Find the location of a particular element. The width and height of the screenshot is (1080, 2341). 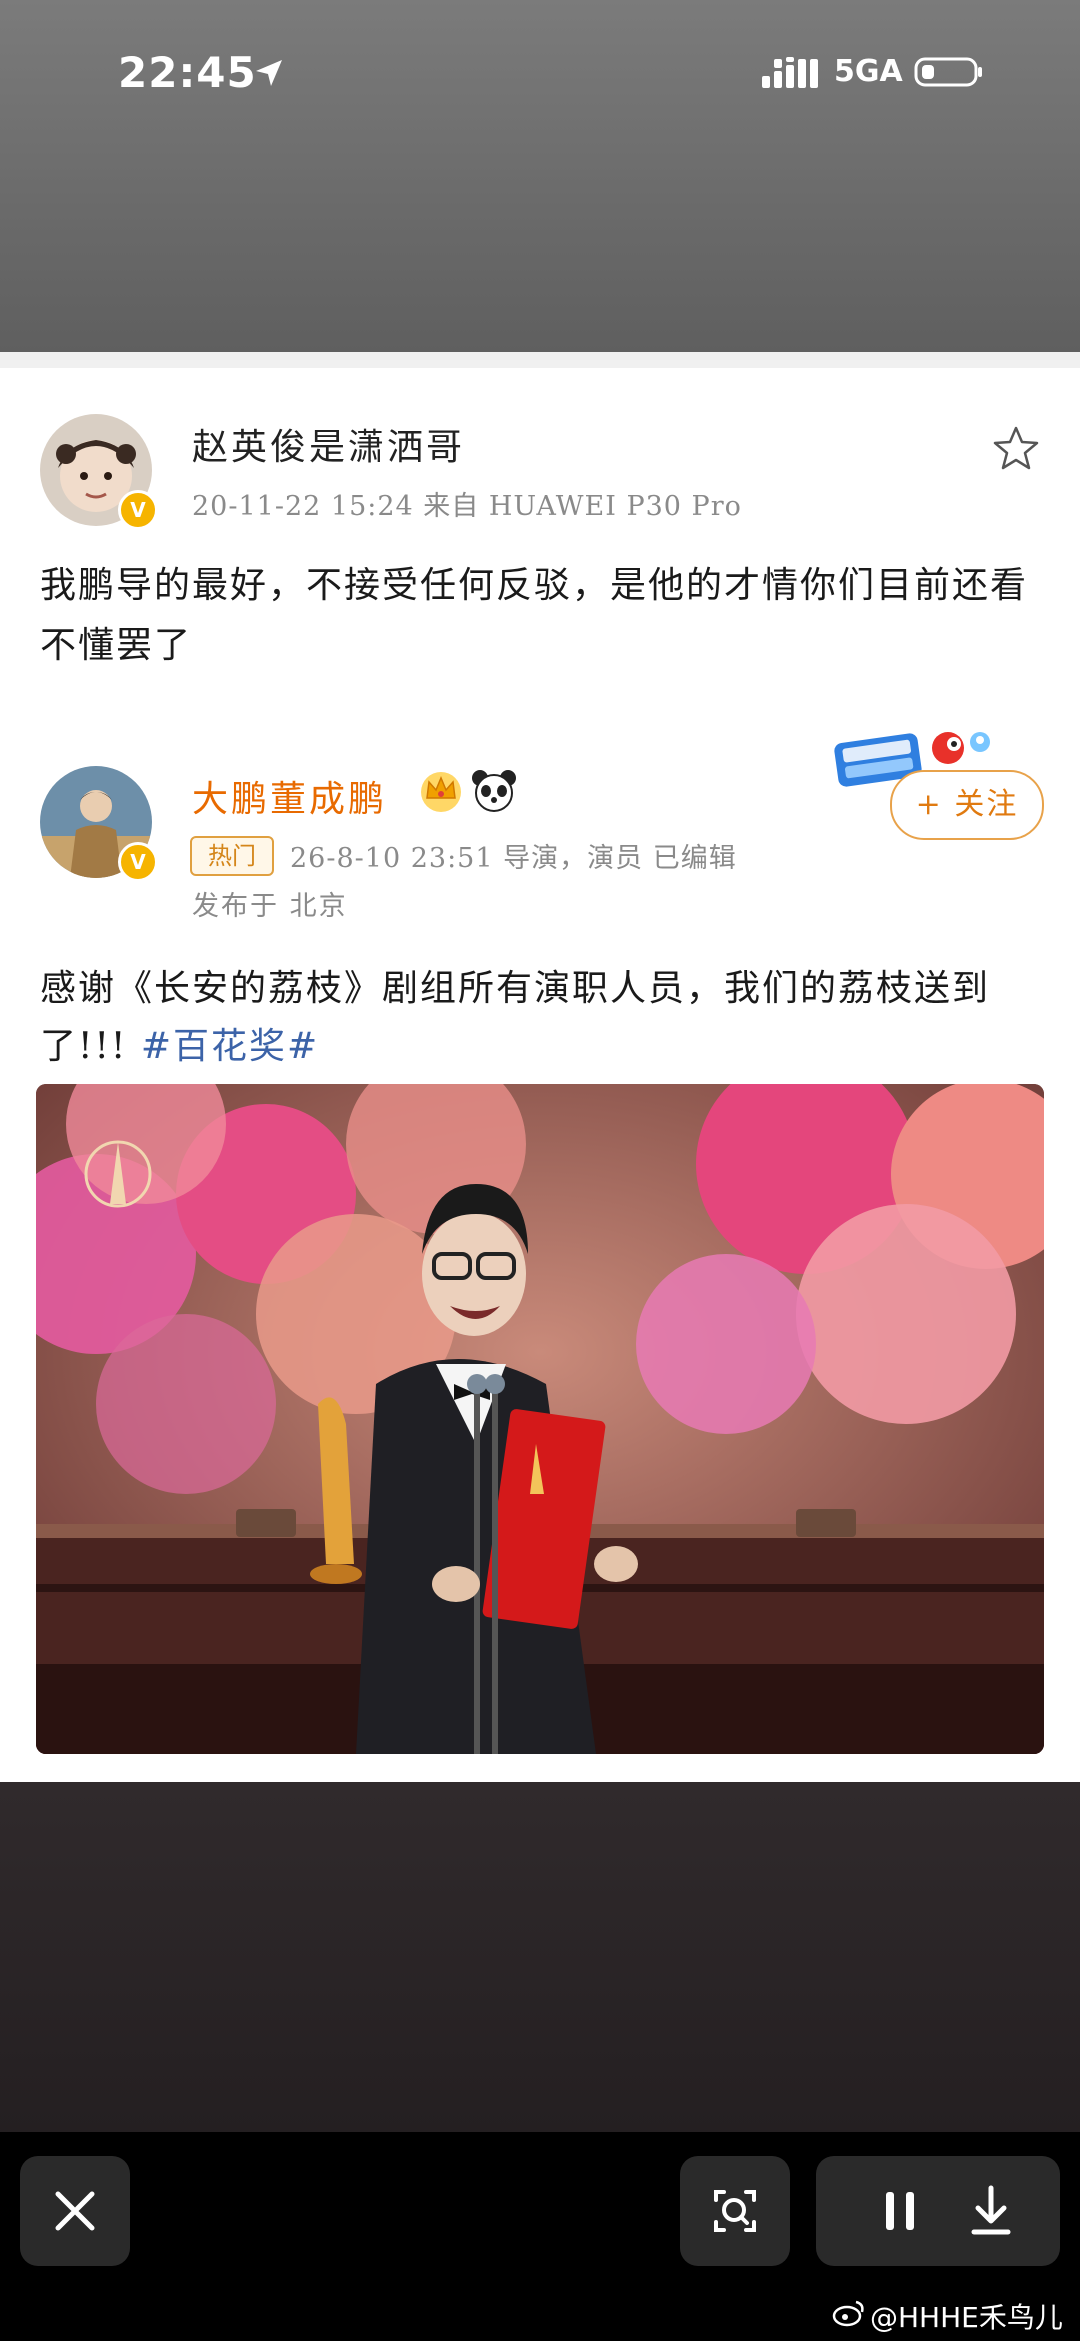

location-arrow-icon is located at coordinates (269, 73).